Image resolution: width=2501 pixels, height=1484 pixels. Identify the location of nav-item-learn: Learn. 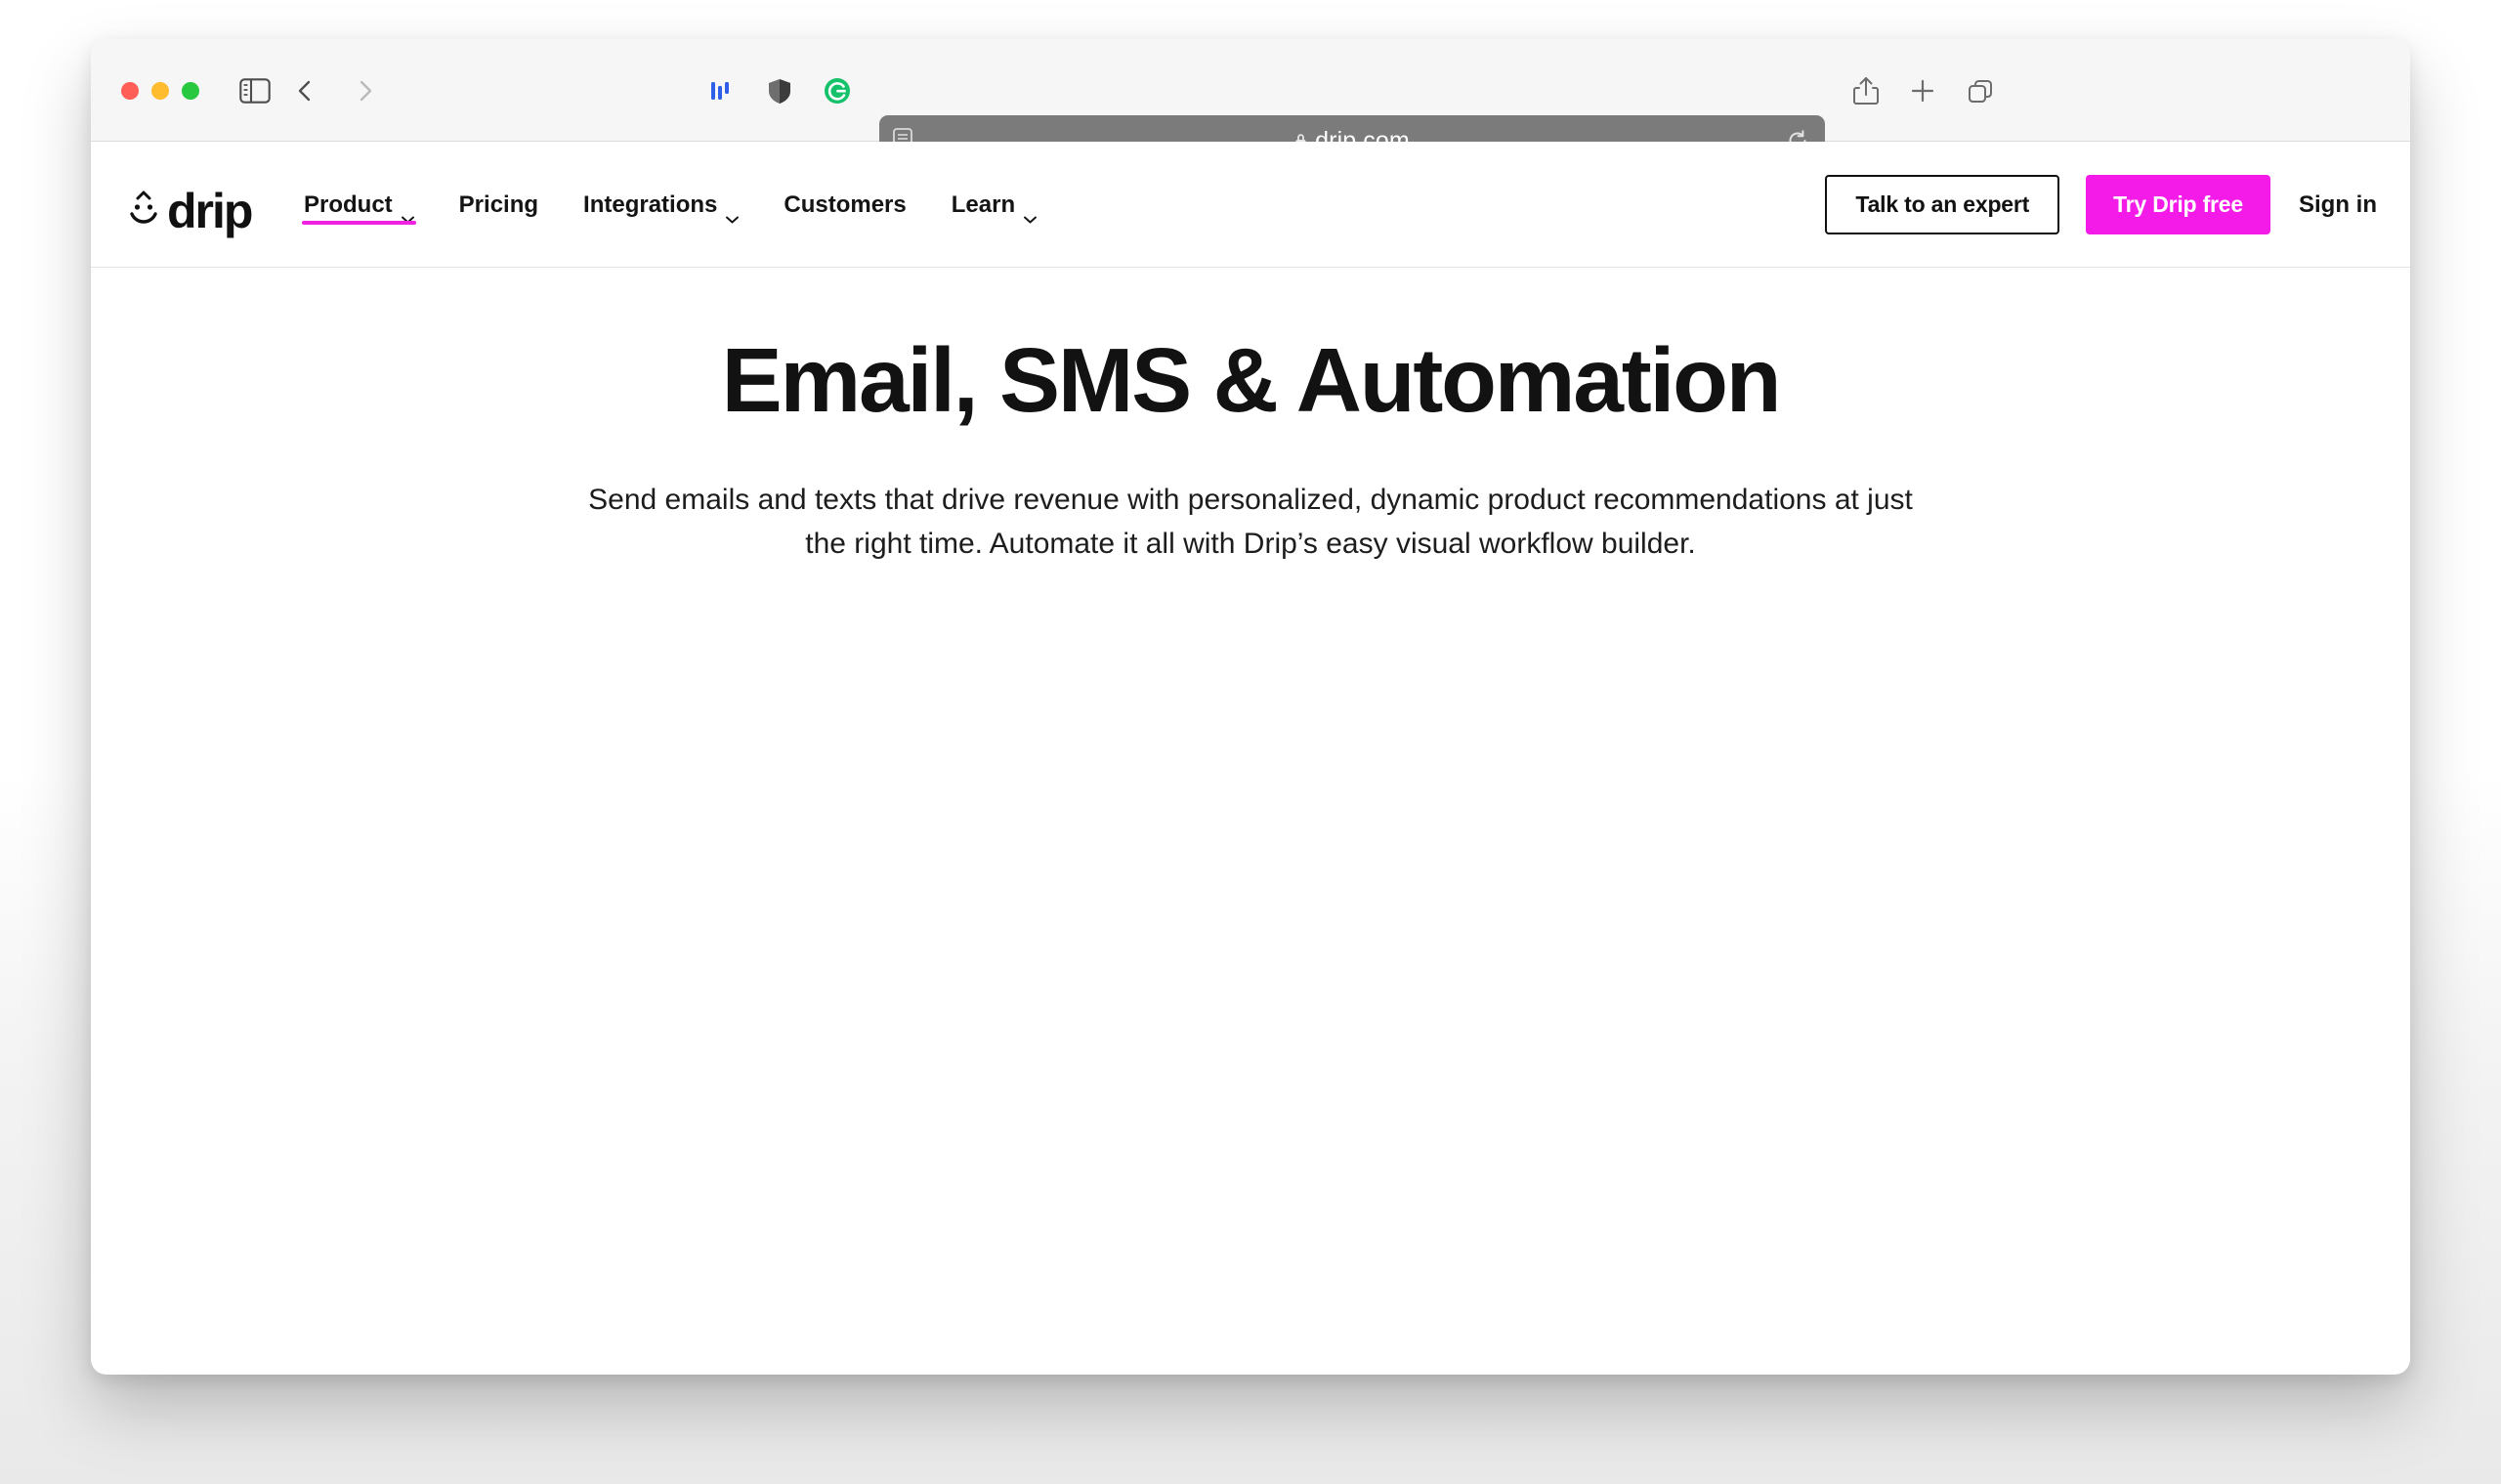
(994, 205).